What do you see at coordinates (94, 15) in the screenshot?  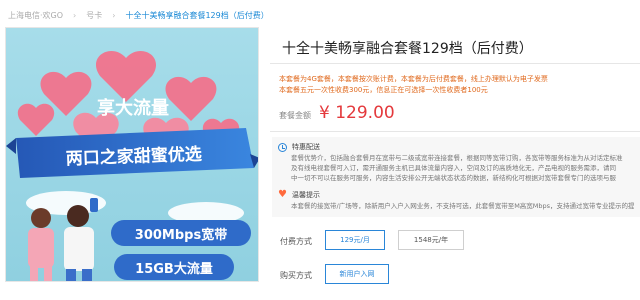 I see `breadcrumb-category: 号卡` at bounding box center [94, 15].